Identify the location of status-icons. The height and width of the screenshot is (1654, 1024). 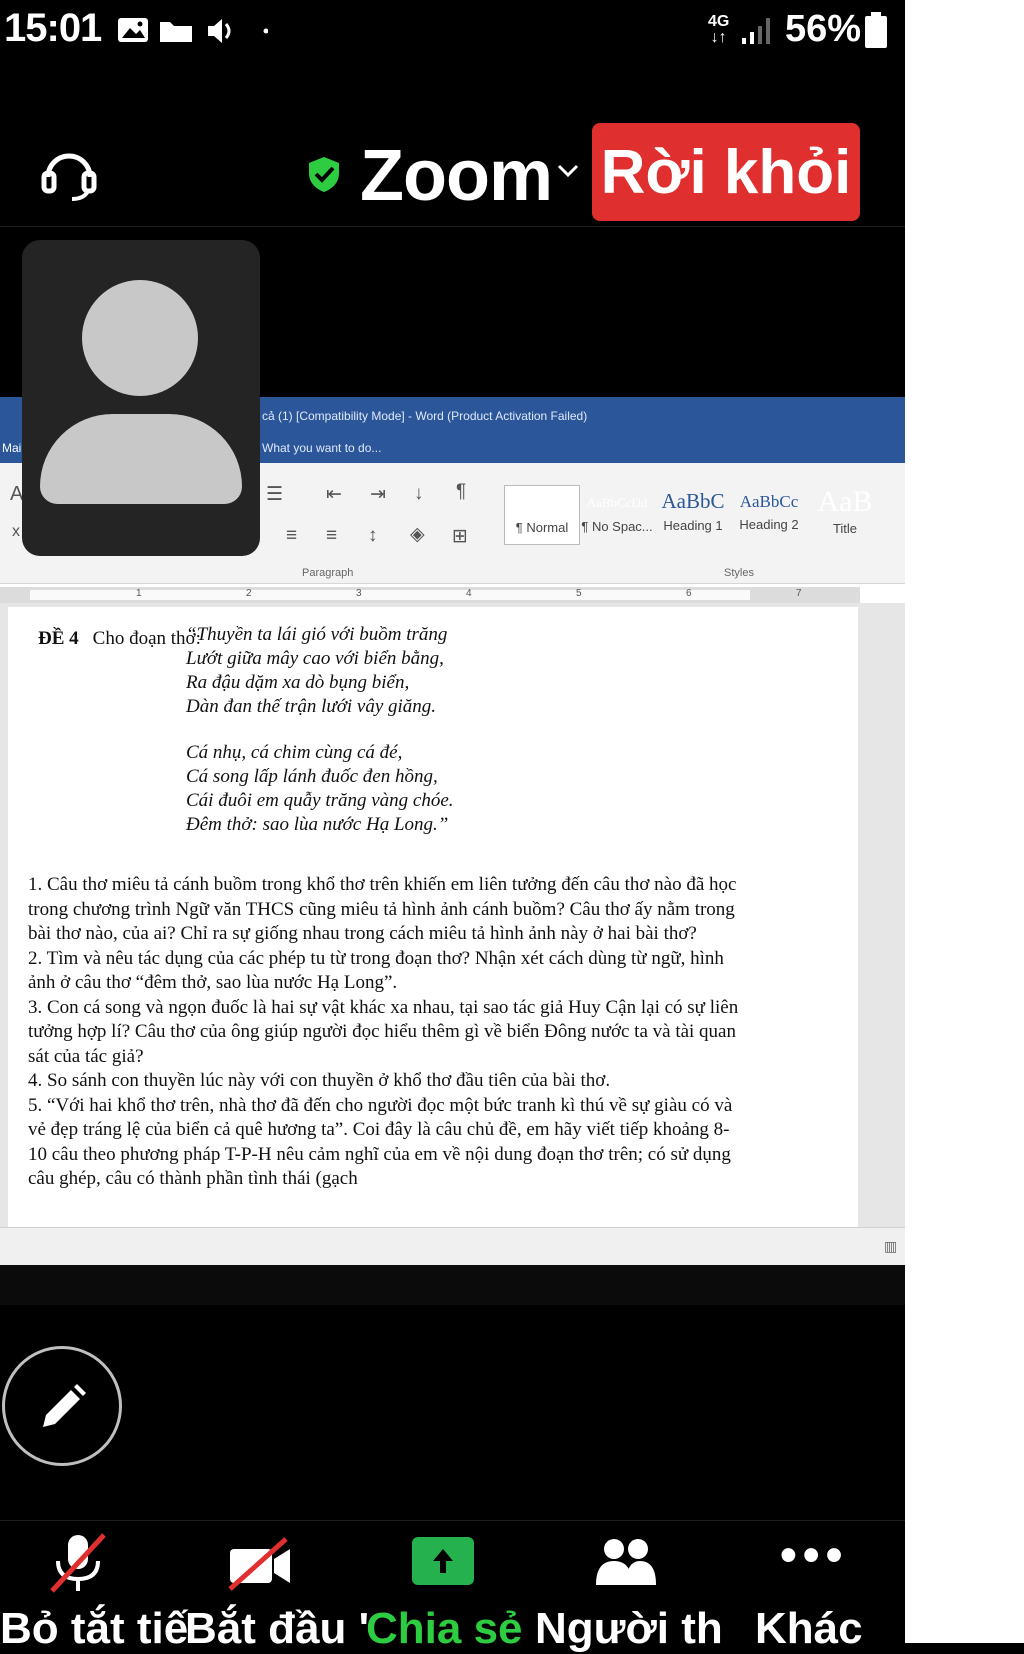
(193, 30).